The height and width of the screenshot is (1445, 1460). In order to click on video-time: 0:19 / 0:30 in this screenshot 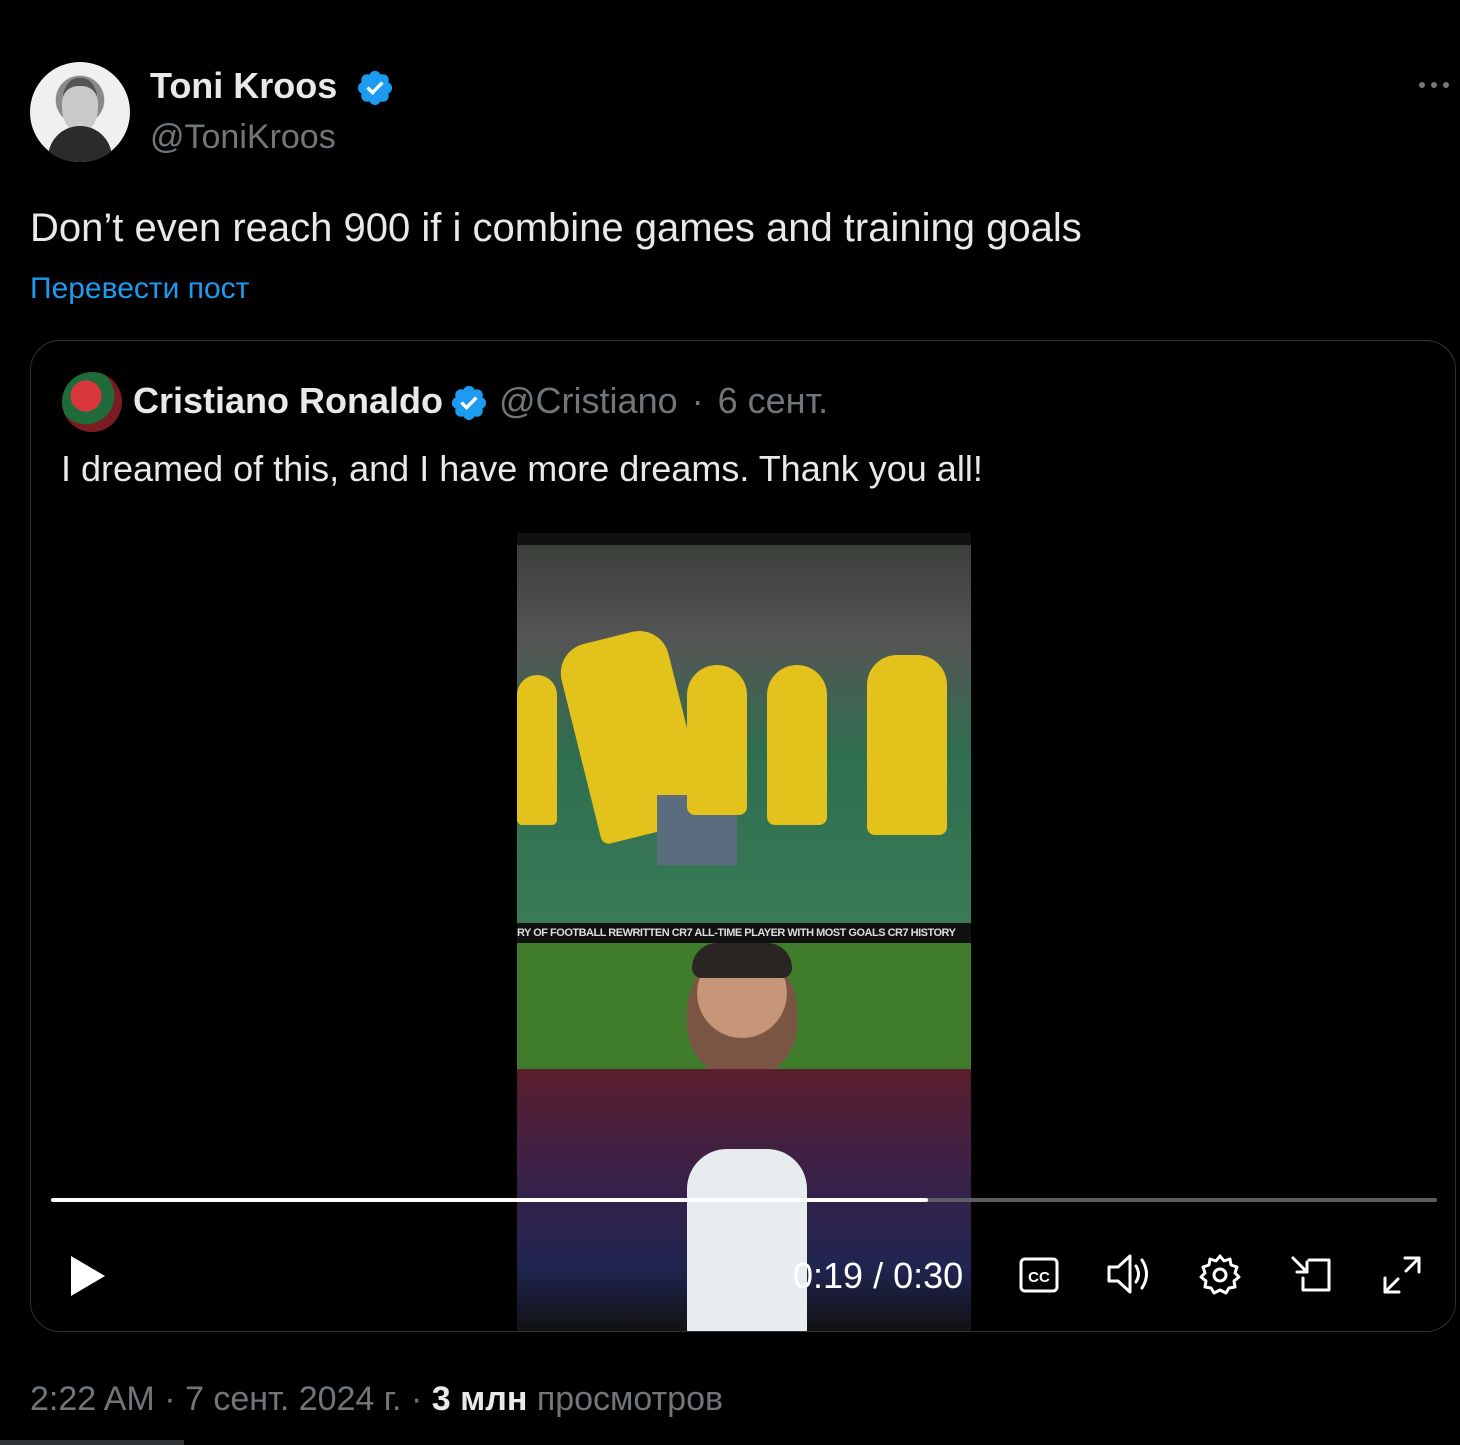, I will do `click(878, 1275)`.